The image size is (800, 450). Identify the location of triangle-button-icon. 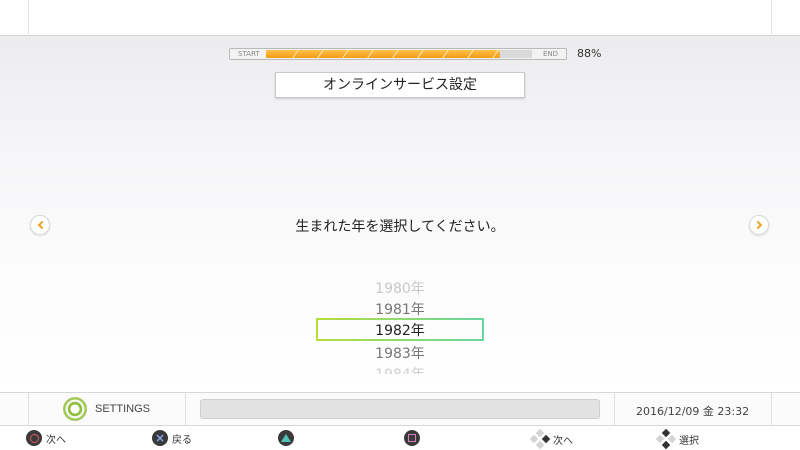
(286, 438).